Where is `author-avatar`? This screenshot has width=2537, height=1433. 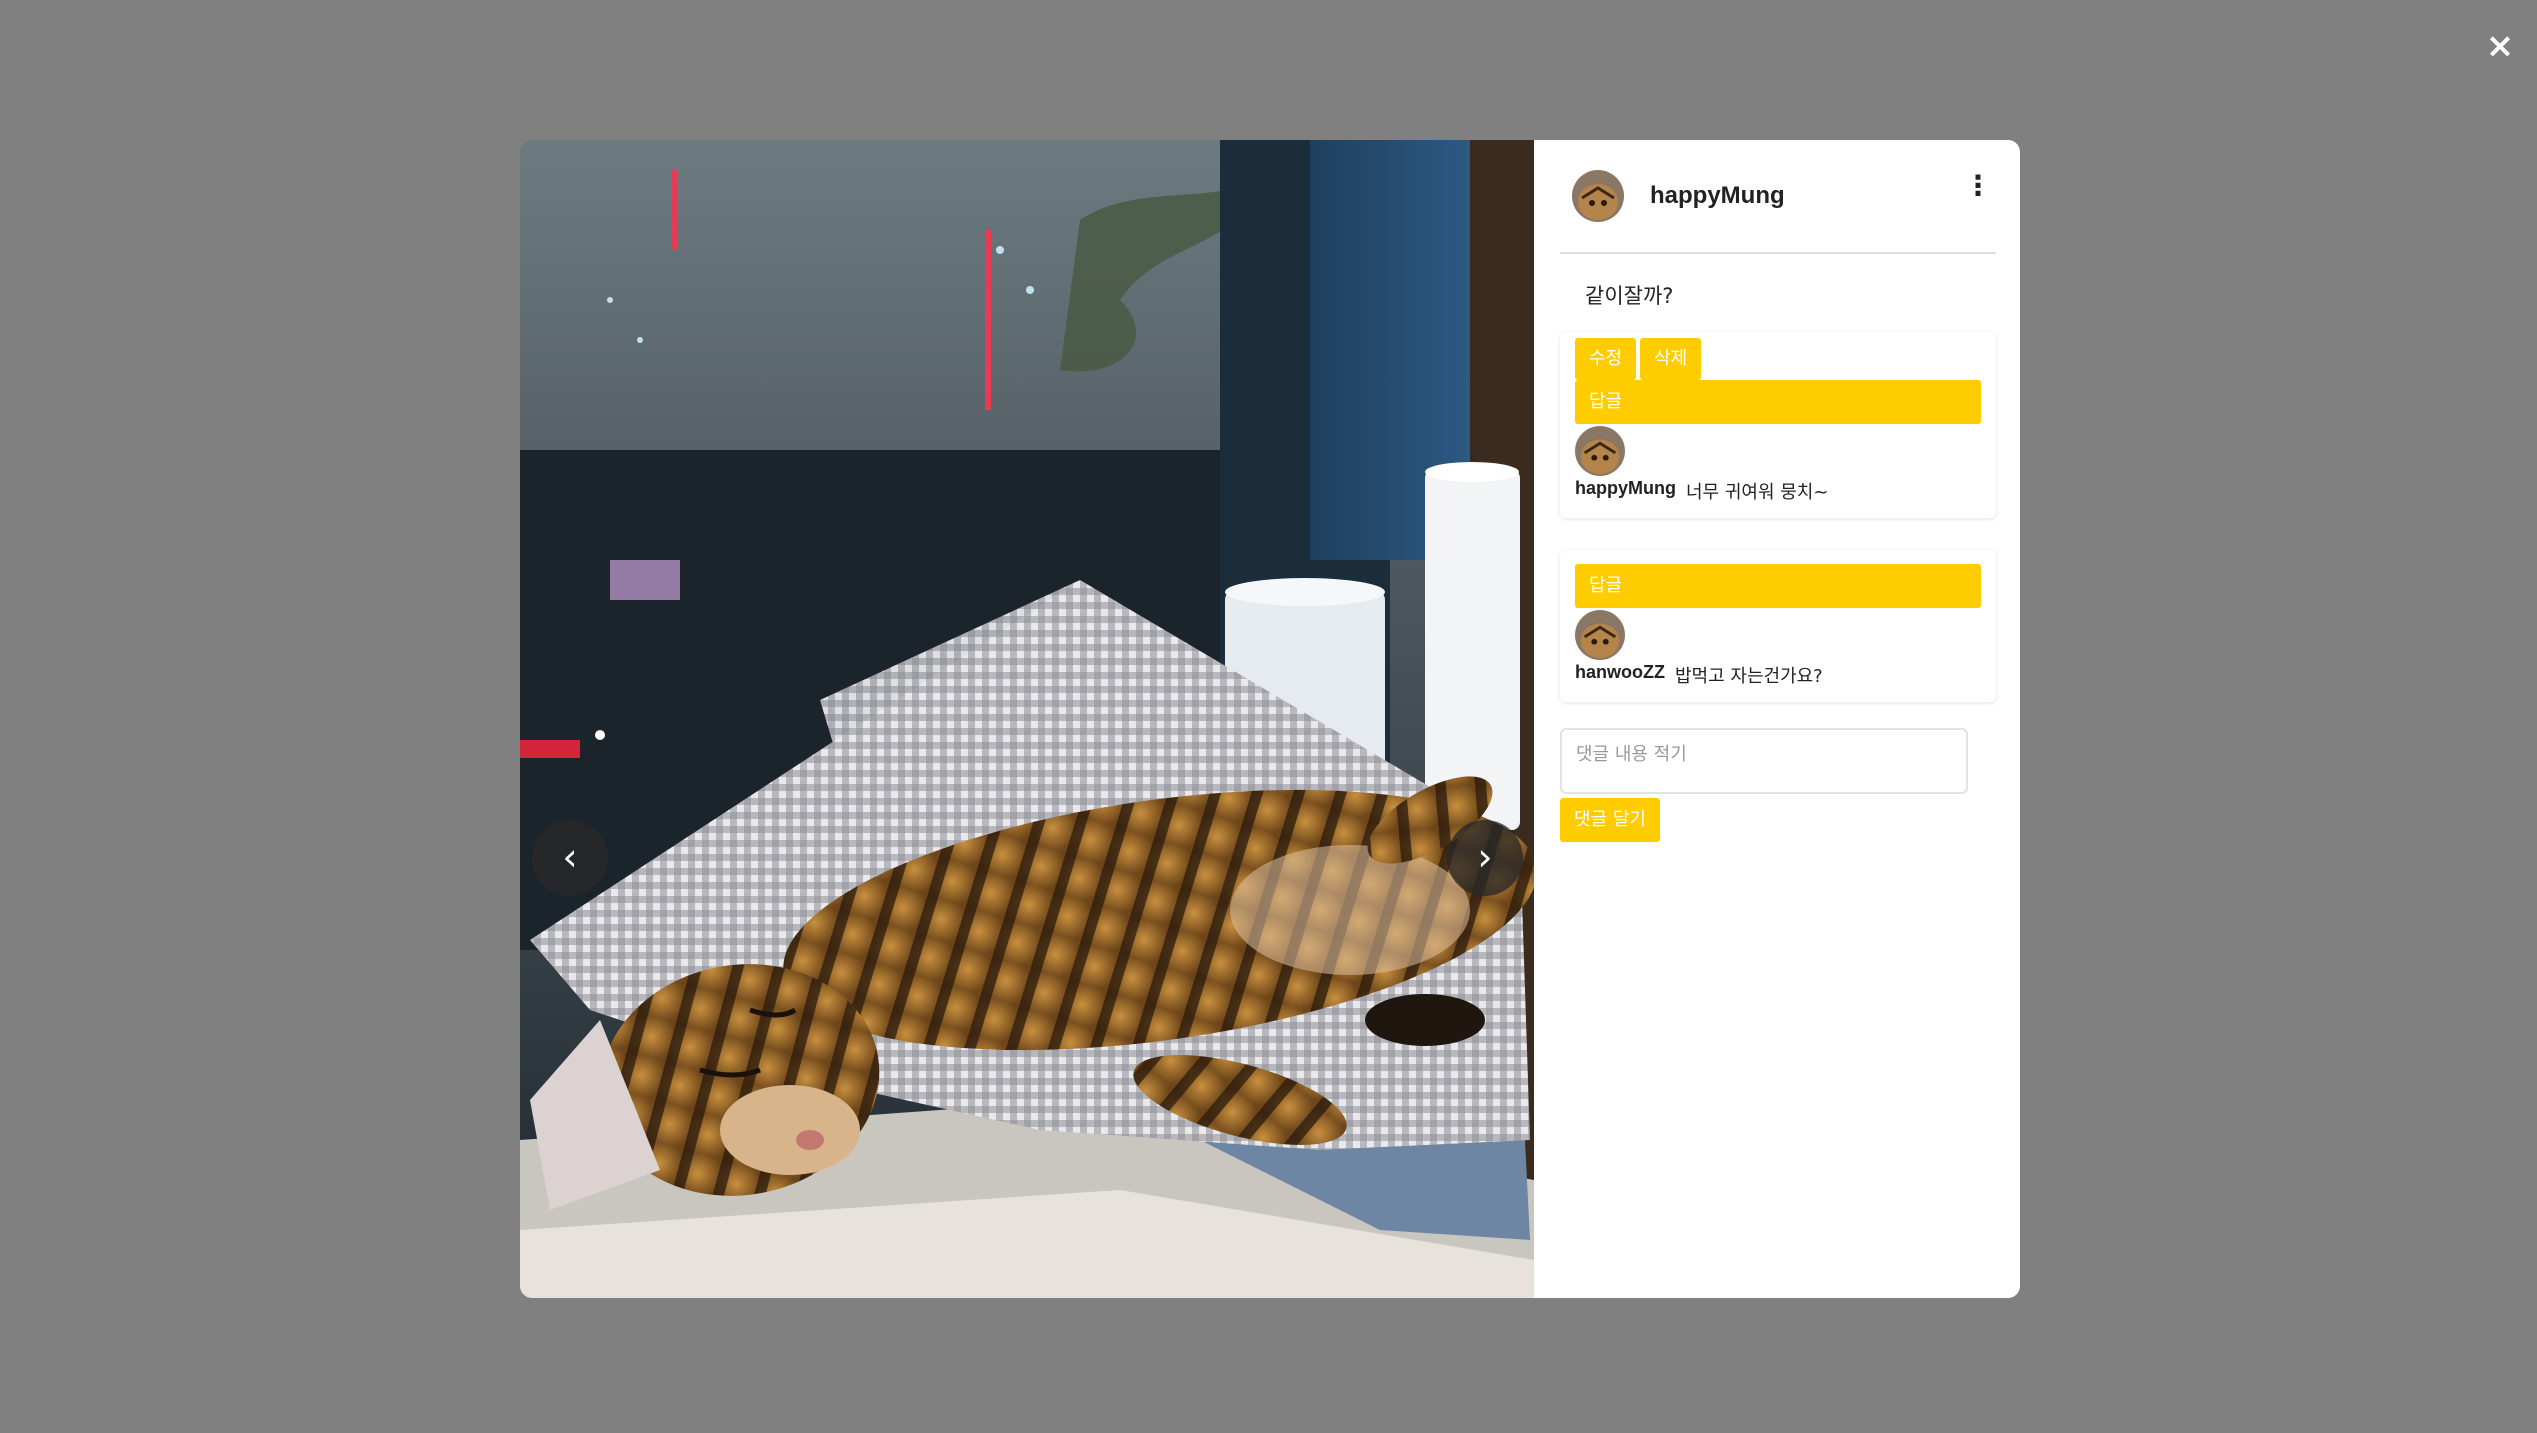
author-avatar is located at coordinates (1598, 196).